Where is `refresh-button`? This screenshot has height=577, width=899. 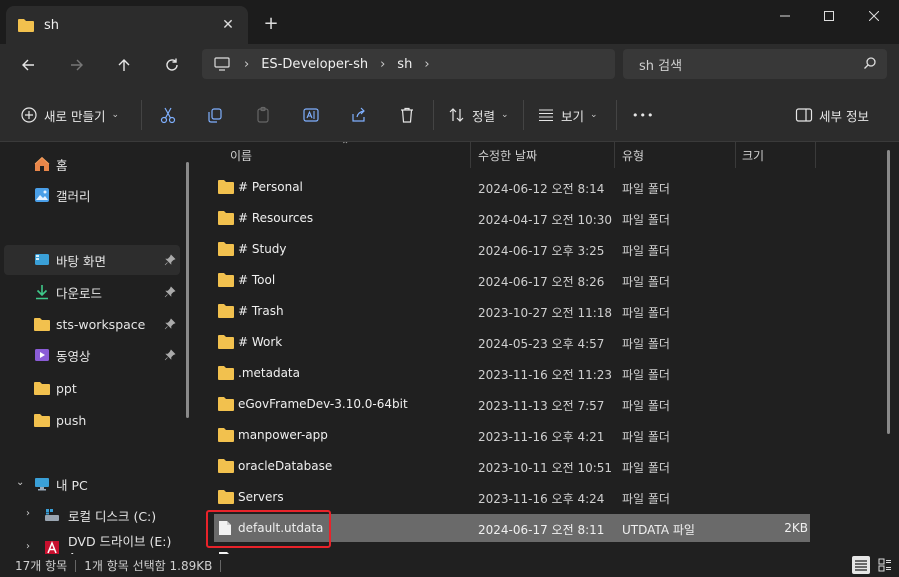
refresh-button is located at coordinates (172, 65).